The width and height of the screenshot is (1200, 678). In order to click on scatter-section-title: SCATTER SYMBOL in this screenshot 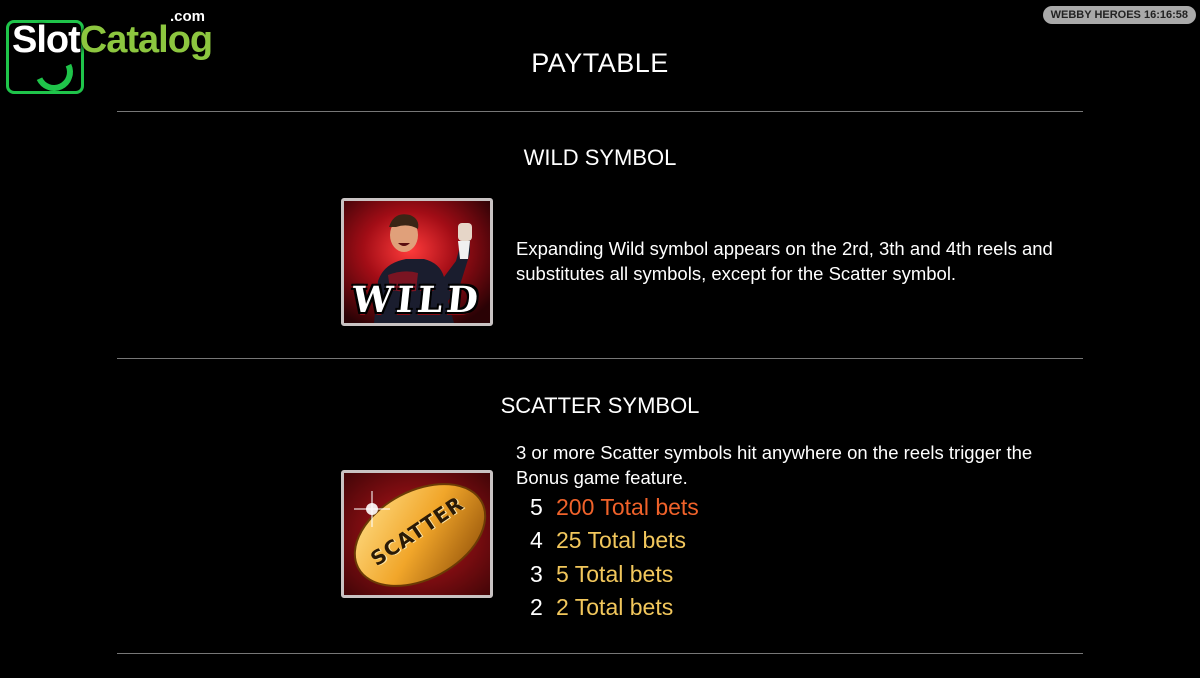, I will do `click(600, 405)`.